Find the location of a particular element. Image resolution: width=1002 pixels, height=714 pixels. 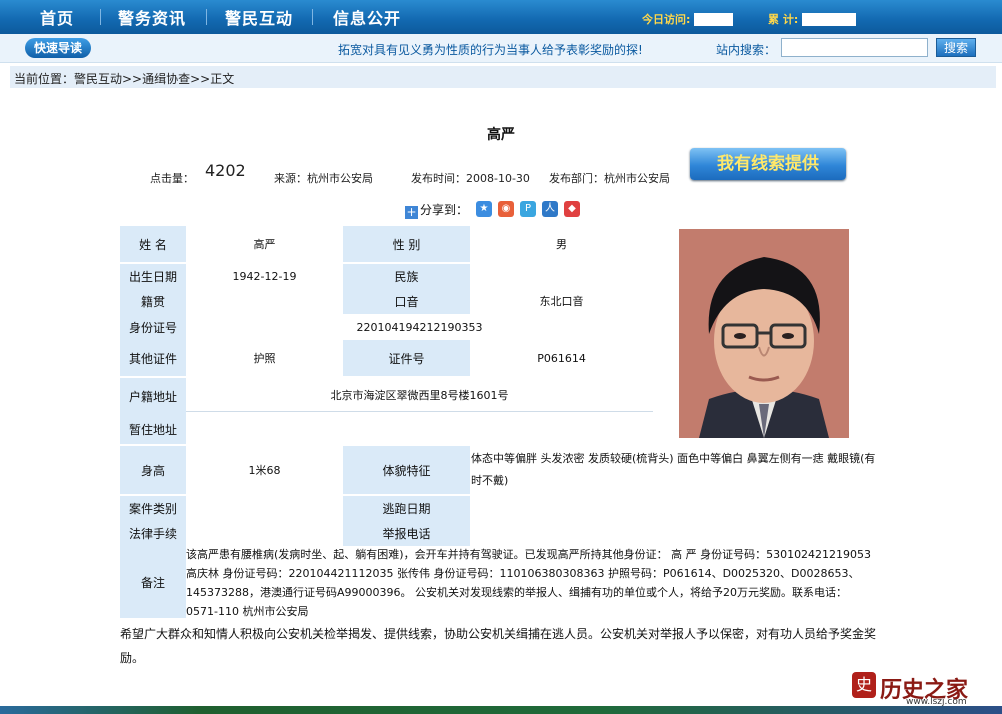

nav-police-news: 警务资讯 is located at coordinates (152, 17).